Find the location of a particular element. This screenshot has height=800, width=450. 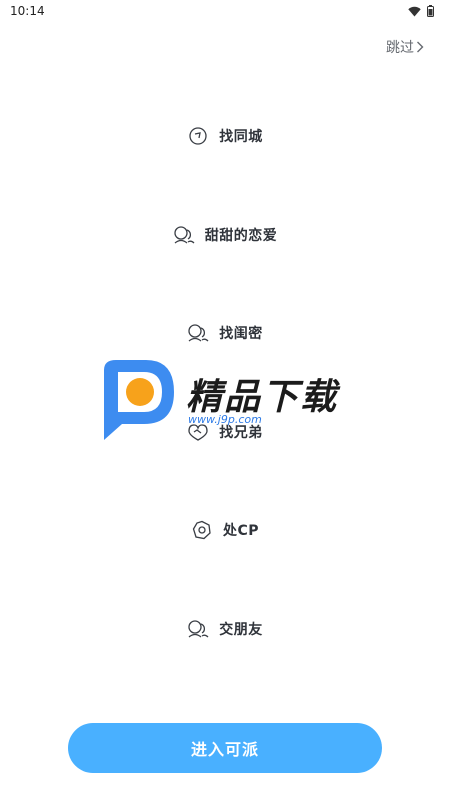

enter-button: 进入可派 is located at coordinates (225, 748).